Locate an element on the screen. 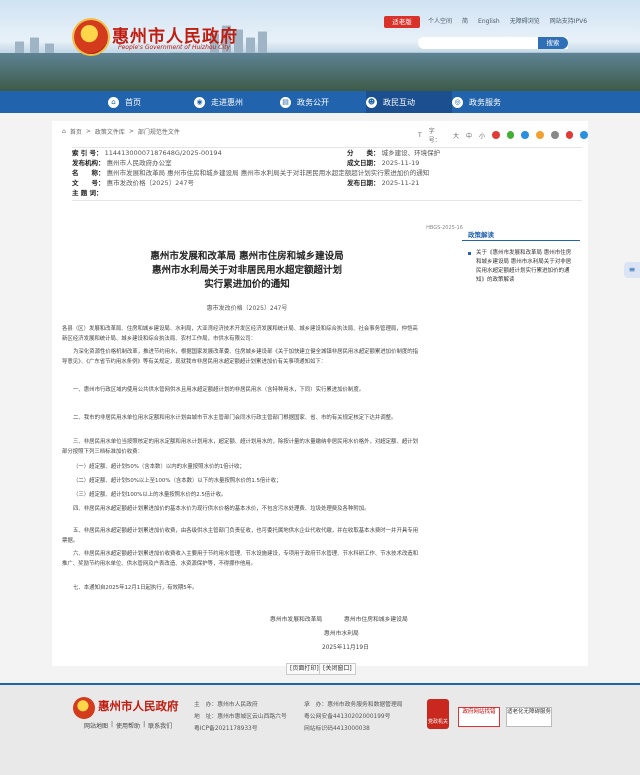  nav-interaction: ☻ 政民互动 is located at coordinates (409, 102).